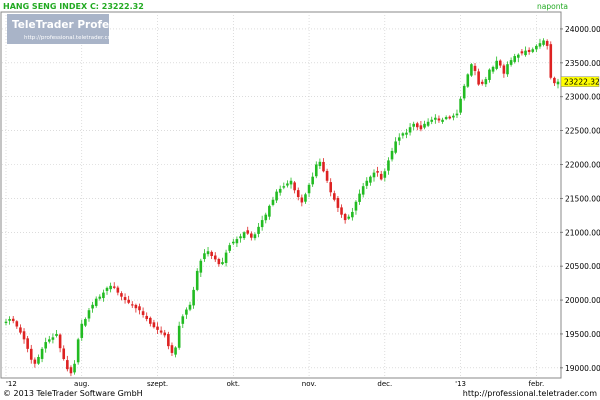 Image resolution: width=600 pixels, height=400 pixels. I want to click on x-tick-label: okt., so click(233, 384).